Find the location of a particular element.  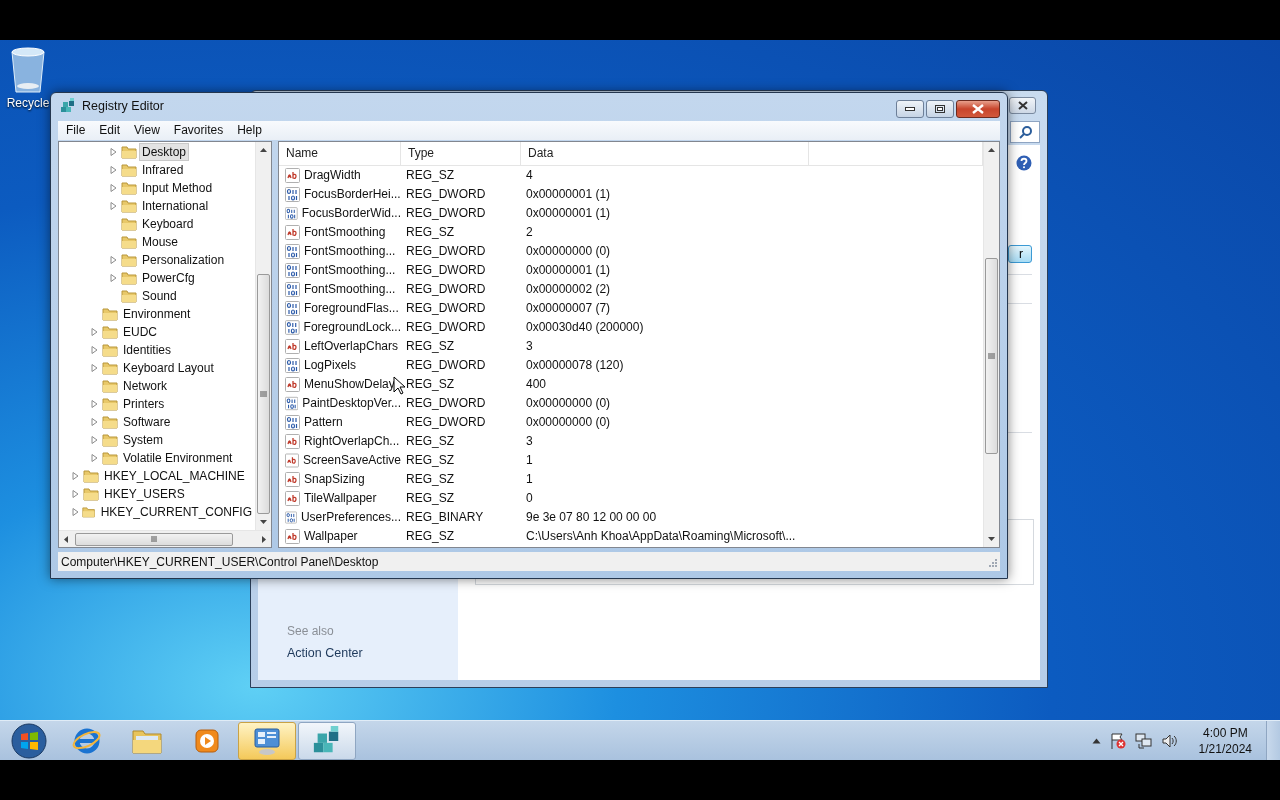

search-field is located at coordinates (1025, 132).